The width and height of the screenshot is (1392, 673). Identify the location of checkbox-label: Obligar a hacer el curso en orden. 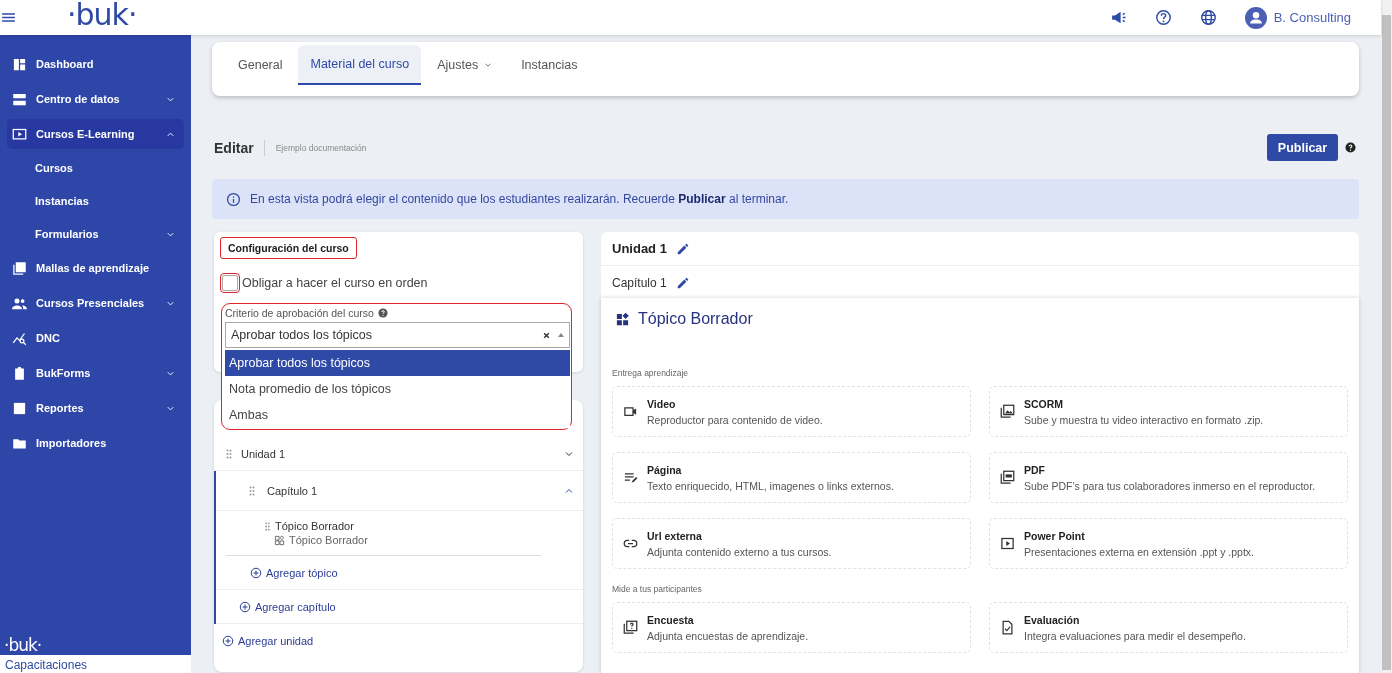
(335, 283).